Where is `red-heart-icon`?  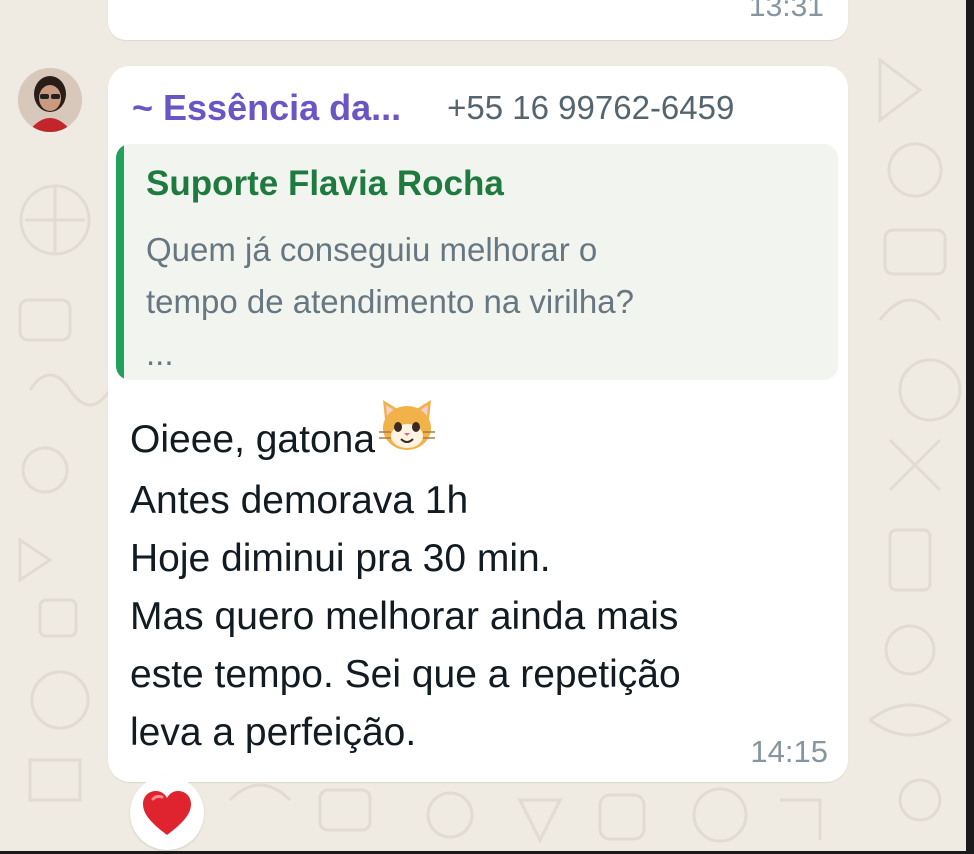
red-heart-icon is located at coordinates (167, 813).